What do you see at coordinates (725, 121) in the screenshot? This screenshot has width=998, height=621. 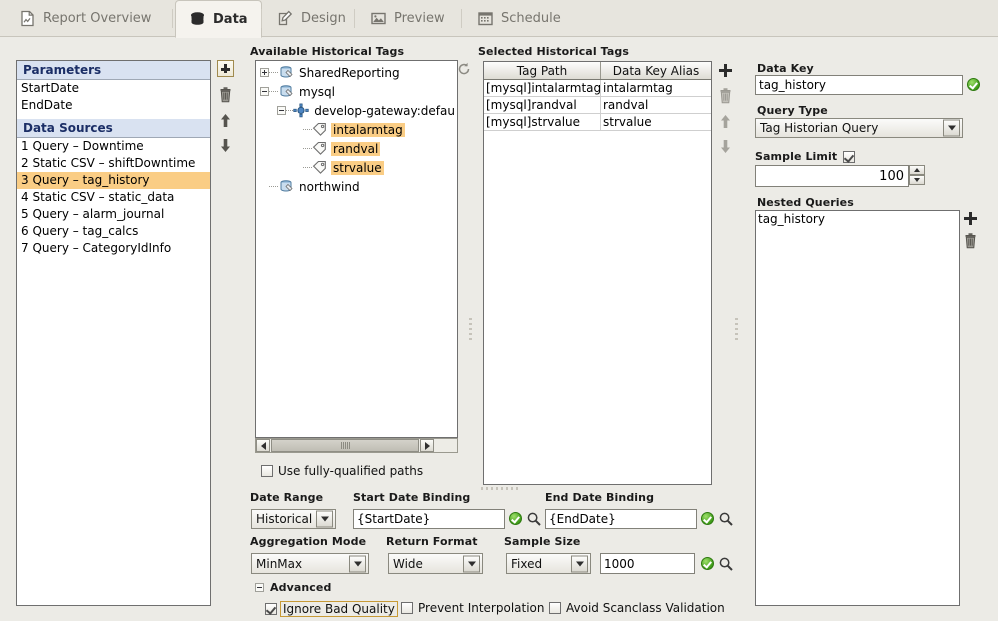 I see `move-tag-up-button` at bounding box center [725, 121].